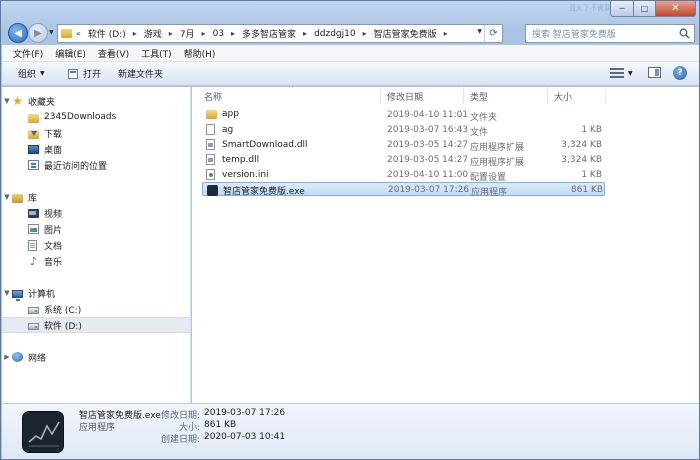 Image resolution: width=700 pixels, height=460 pixels. I want to click on new-folder-button: 新建文件夹, so click(140, 73).